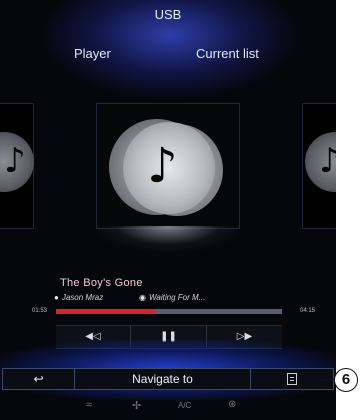 The image size is (360, 420). I want to click on fan-icon: ✢, so click(136, 405).